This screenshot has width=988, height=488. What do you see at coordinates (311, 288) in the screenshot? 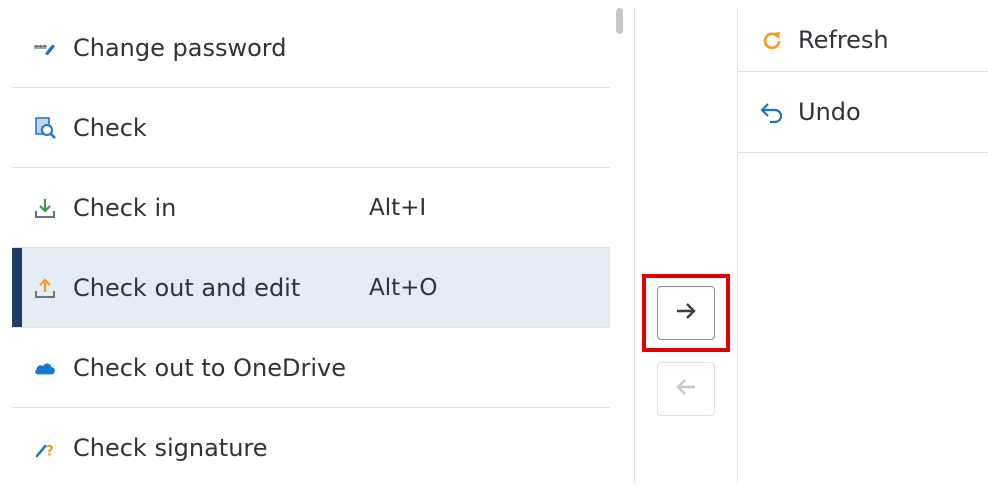
I see `list-item-check-out-and-edit: Check out and edit Alt+O` at bounding box center [311, 288].